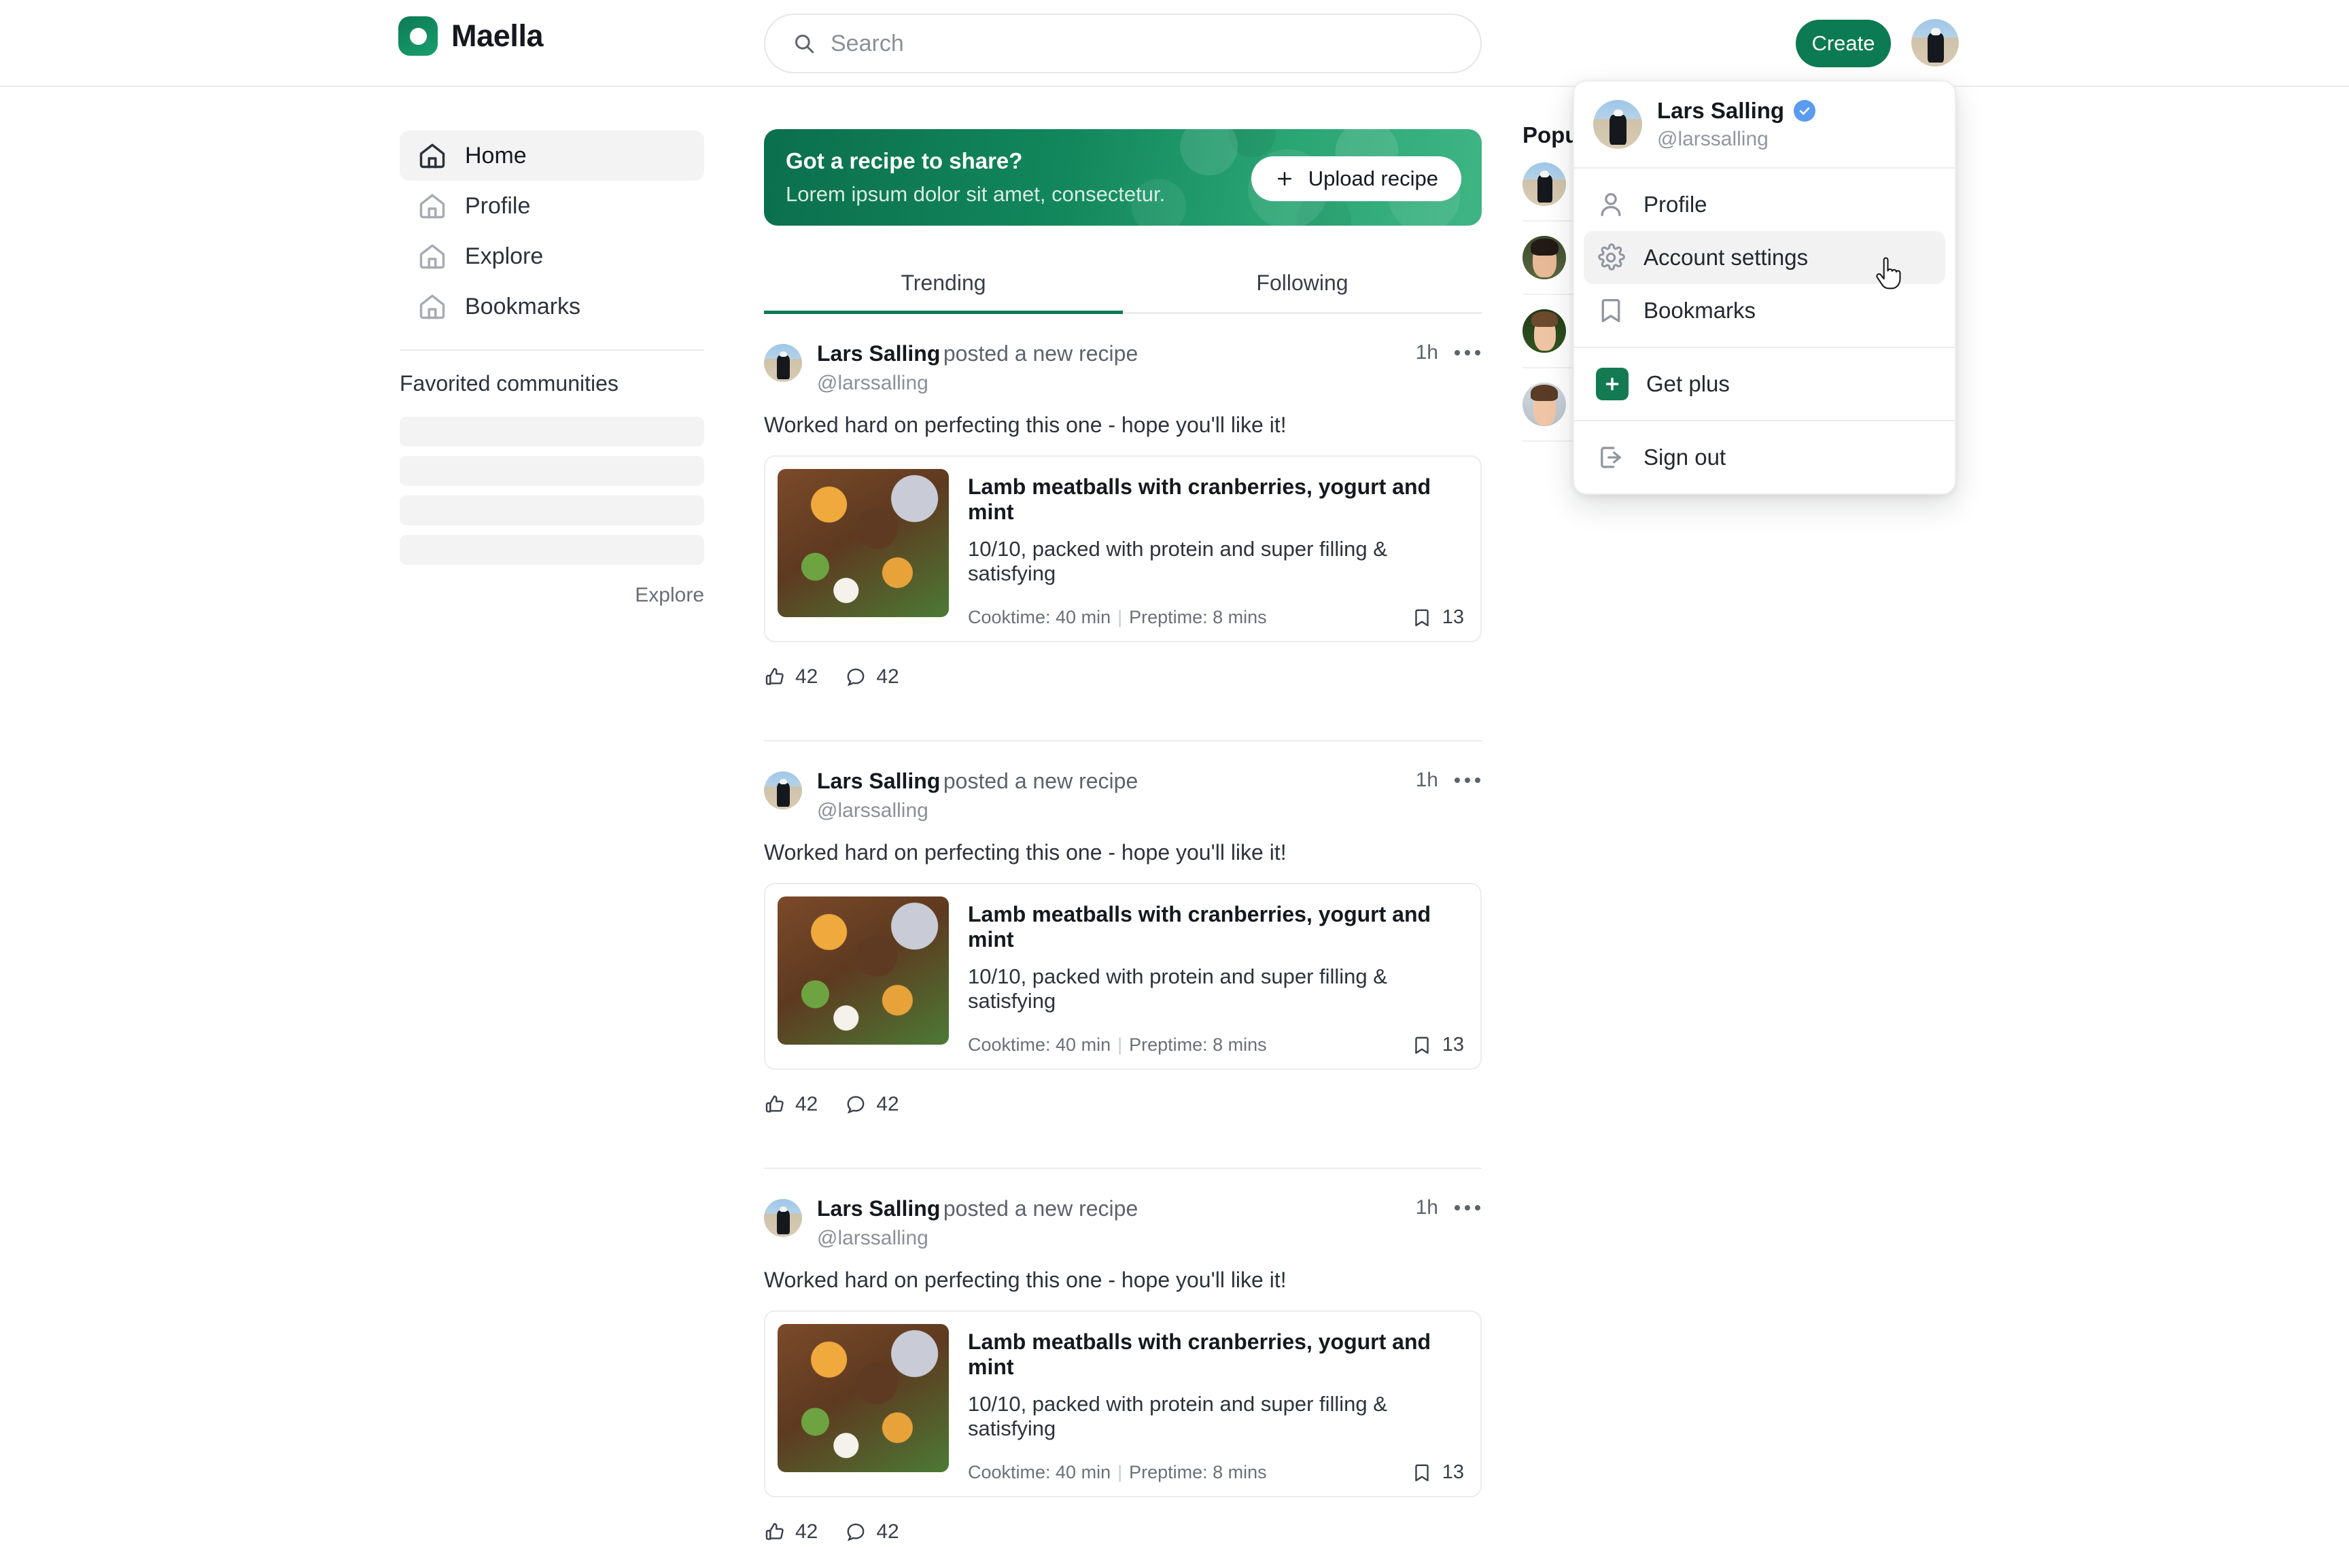 The width and height of the screenshot is (2349, 1568). What do you see at coordinates (1764, 310) in the screenshot?
I see `menu-item-bookmarks: Bookmarks` at bounding box center [1764, 310].